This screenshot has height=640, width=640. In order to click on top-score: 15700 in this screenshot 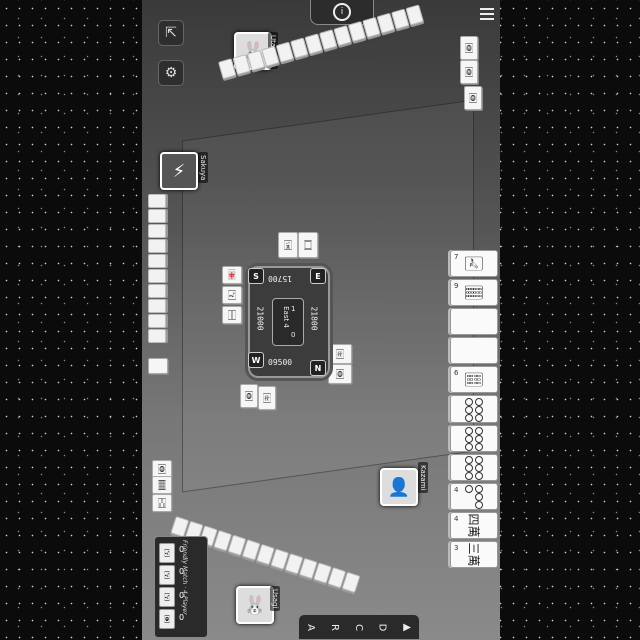, I will do `click(280, 278)`.